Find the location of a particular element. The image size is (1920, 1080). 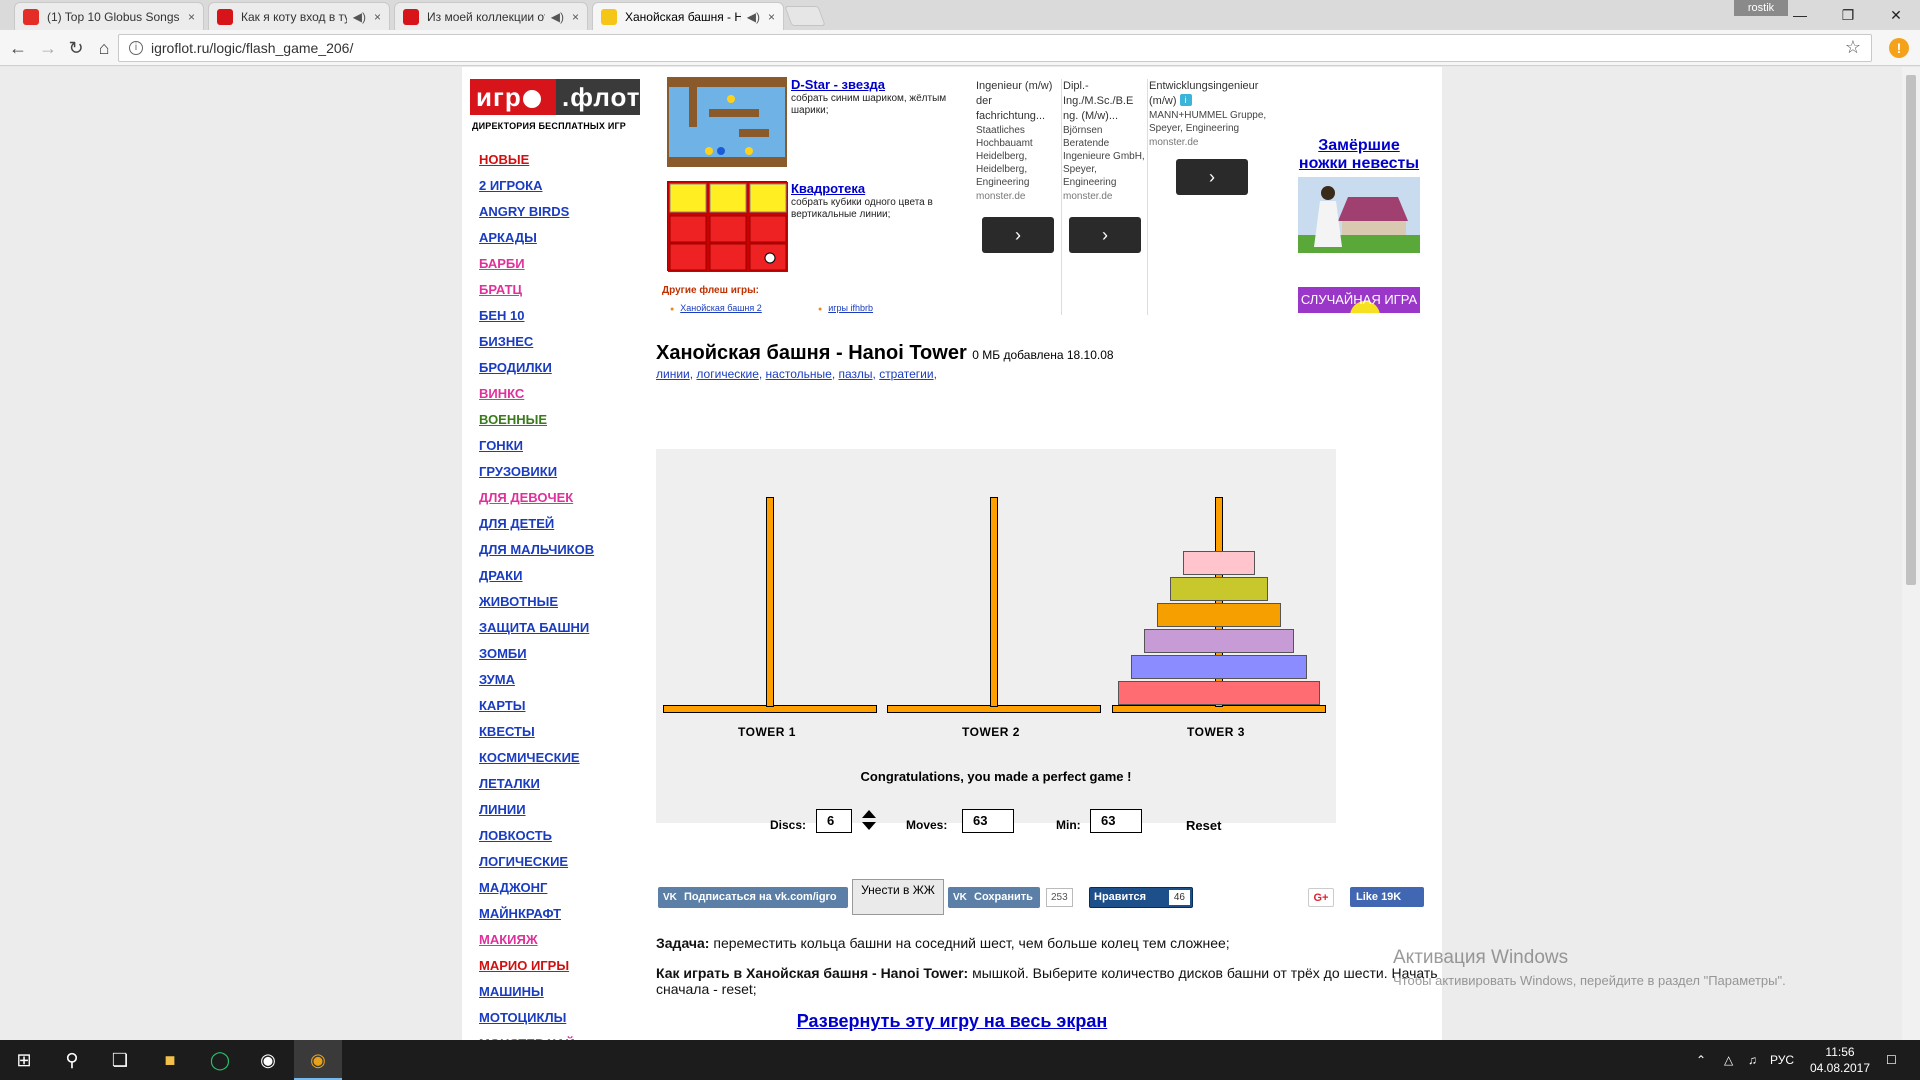

category-link: ЛОВКОСТЬ is located at coordinates (536, 836).